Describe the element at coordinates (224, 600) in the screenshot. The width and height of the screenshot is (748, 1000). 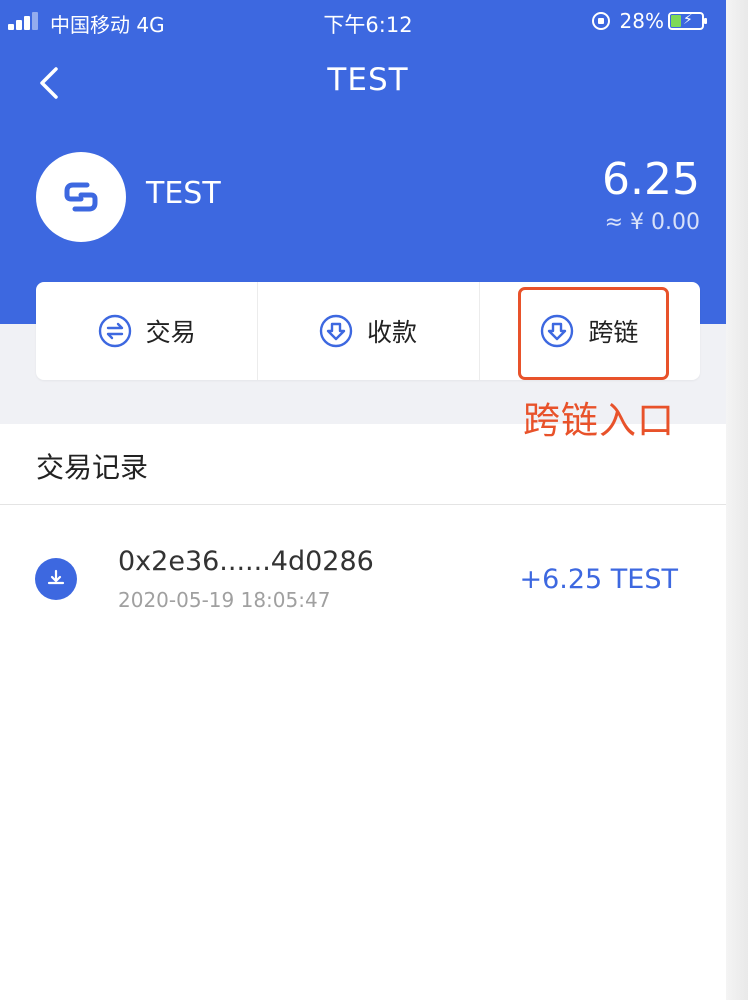
I see `transaction-time: 2020-05-19 18:05:47` at that location.